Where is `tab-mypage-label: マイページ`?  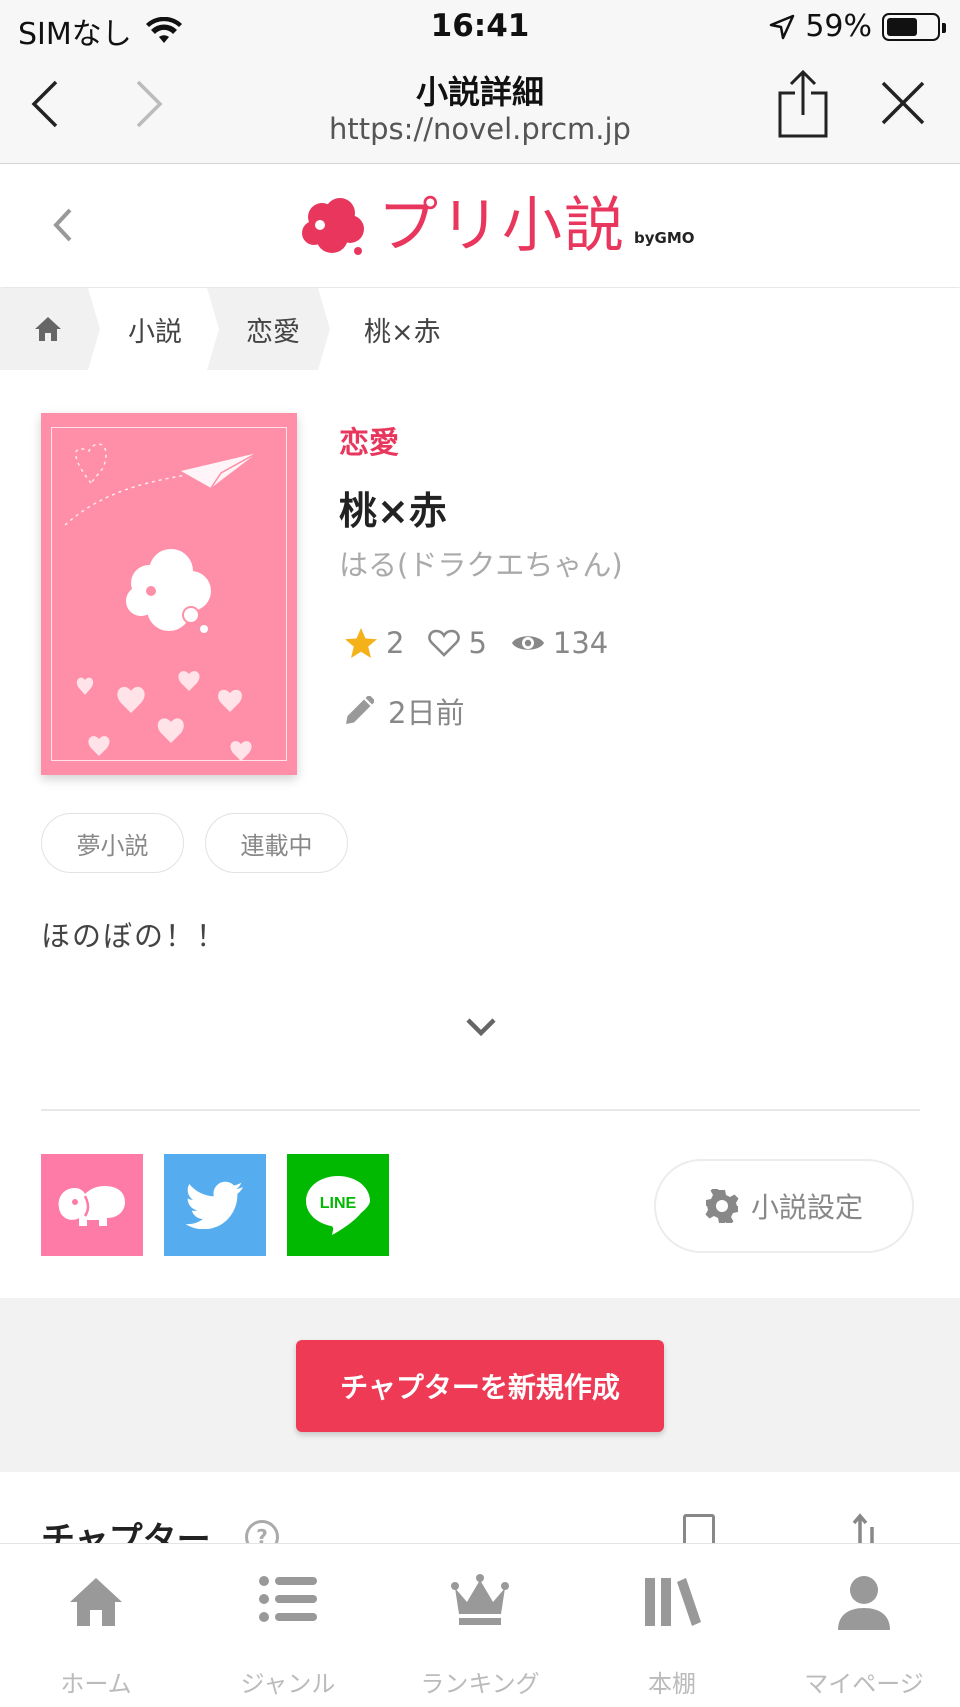
tab-mypage-label: マイページ is located at coordinates (864, 1684).